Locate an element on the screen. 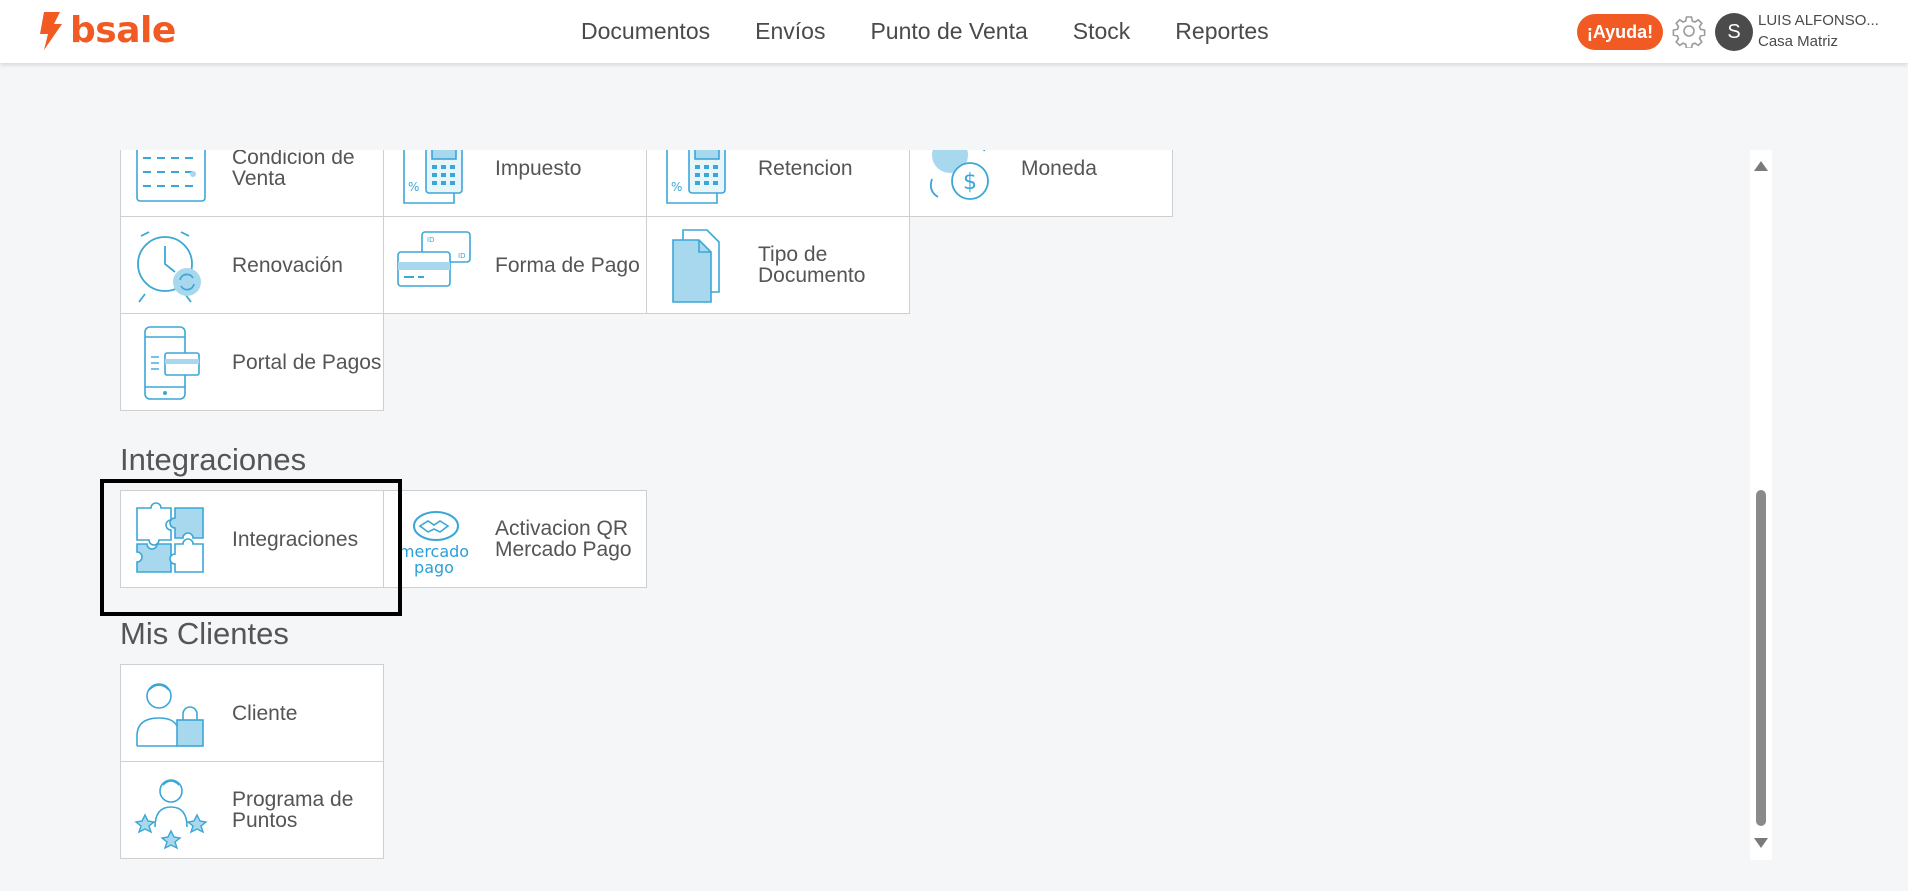 The height and width of the screenshot is (891, 1908). mercado-pago-logo-text: mercado pago is located at coordinates (434, 559).